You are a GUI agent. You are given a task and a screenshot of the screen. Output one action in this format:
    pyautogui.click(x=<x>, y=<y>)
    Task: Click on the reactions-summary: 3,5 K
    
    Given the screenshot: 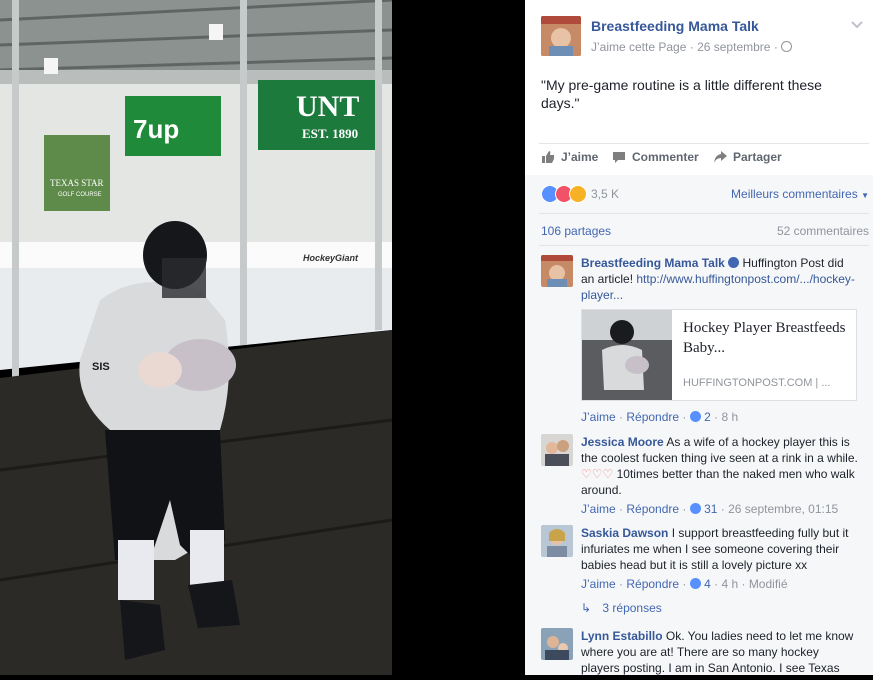 What is the action you would take?
    pyautogui.click(x=580, y=194)
    